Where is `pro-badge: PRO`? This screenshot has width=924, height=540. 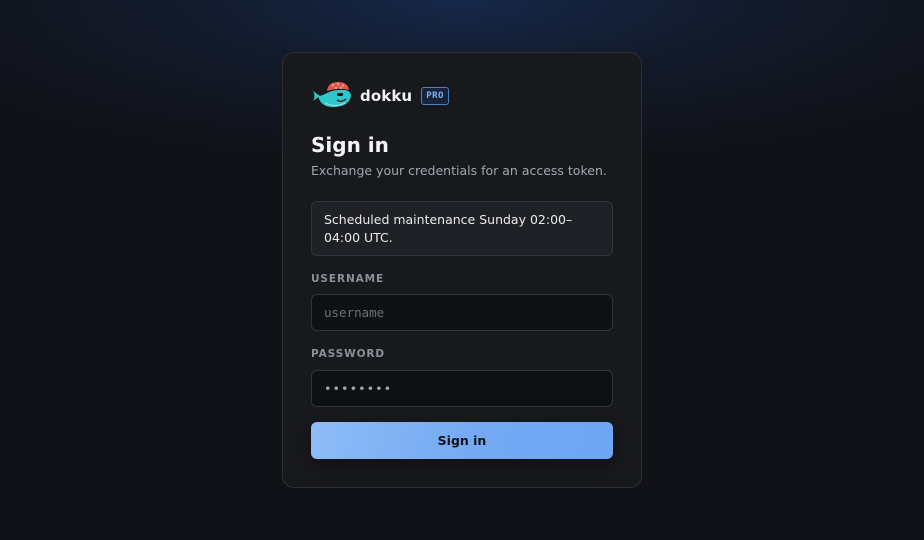 pro-badge: PRO is located at coordinates (435, 96).